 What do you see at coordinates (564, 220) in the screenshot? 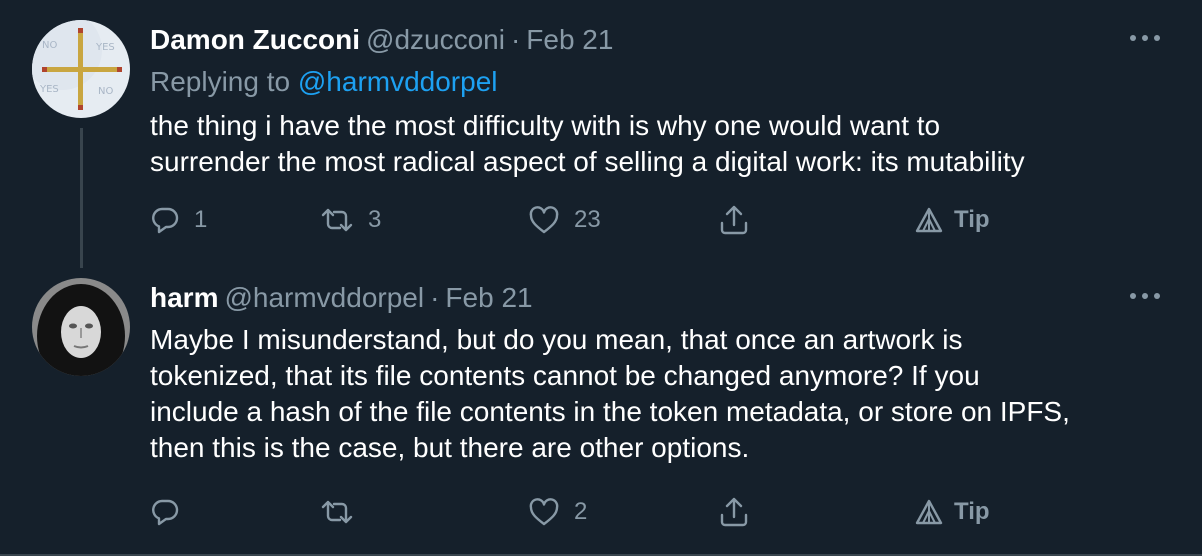
I see `like-button: 23` at bounding box center [564, 220].